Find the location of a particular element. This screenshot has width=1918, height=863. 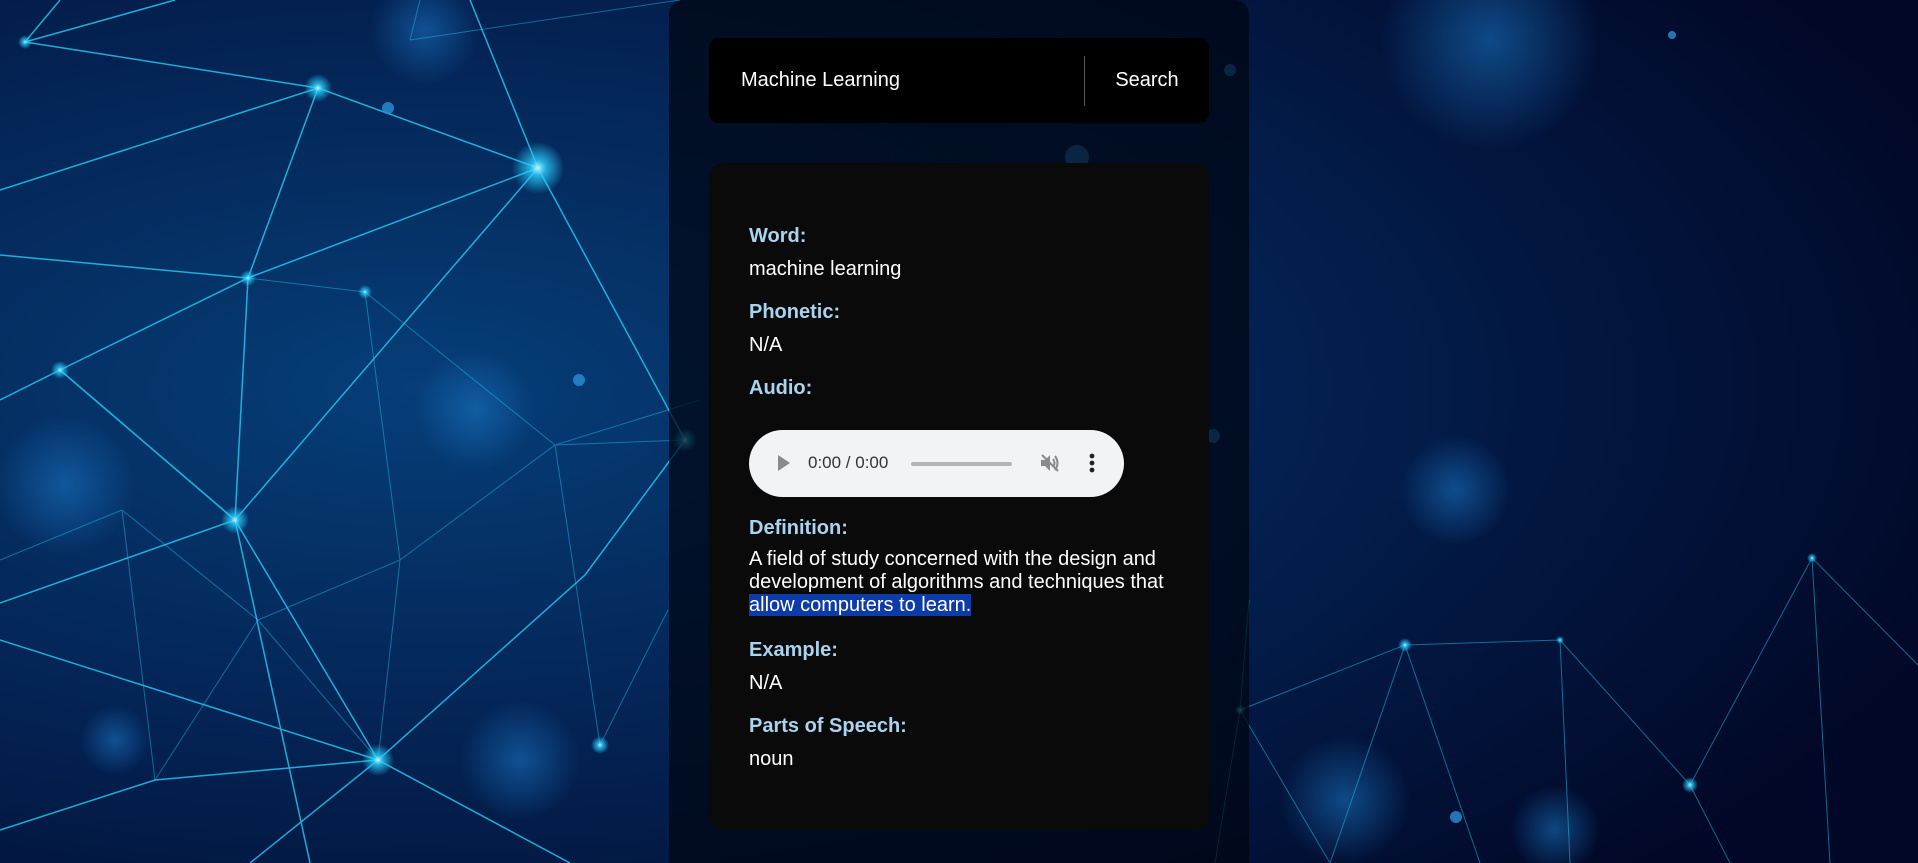

word-value: machine learning is located at coordinates (825, 269).